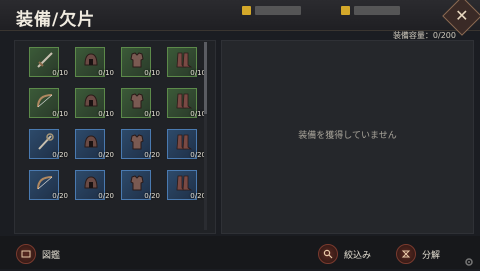 The height and width of the screenshot is (271, 480). What do you see at coordinates (377, 10) in the screenshot?
I see `currency-2-amount-hidden` at bounding box center [377, 10].